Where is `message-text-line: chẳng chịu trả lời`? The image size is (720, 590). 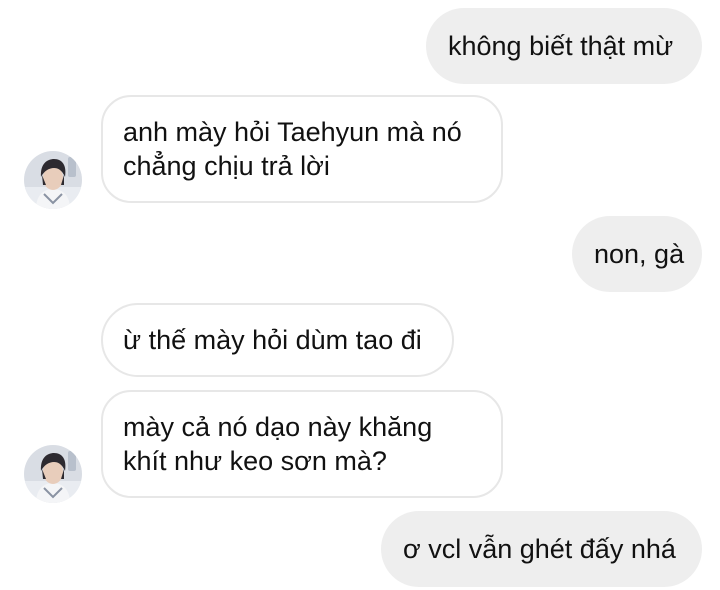 message-text-line: chẳng chịu trả lời is located at coordinates (226, 166).